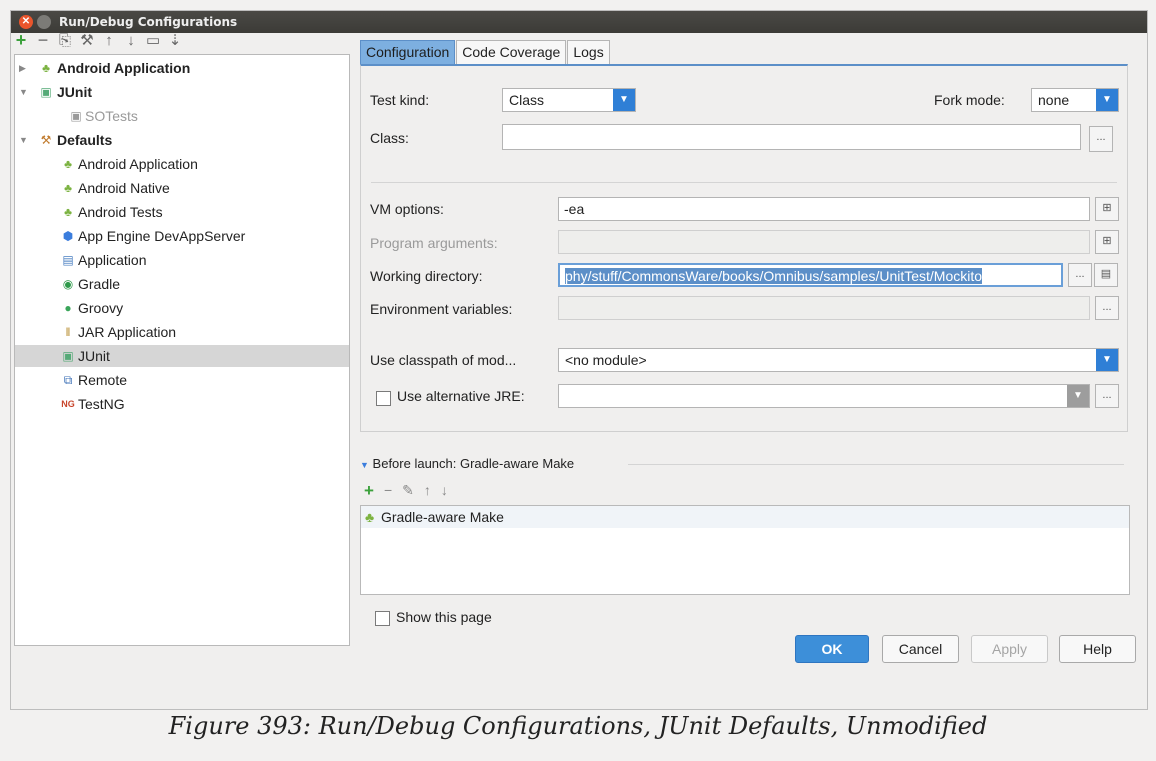  I want to click on classpath-value: <no module>, so click(606, 360).